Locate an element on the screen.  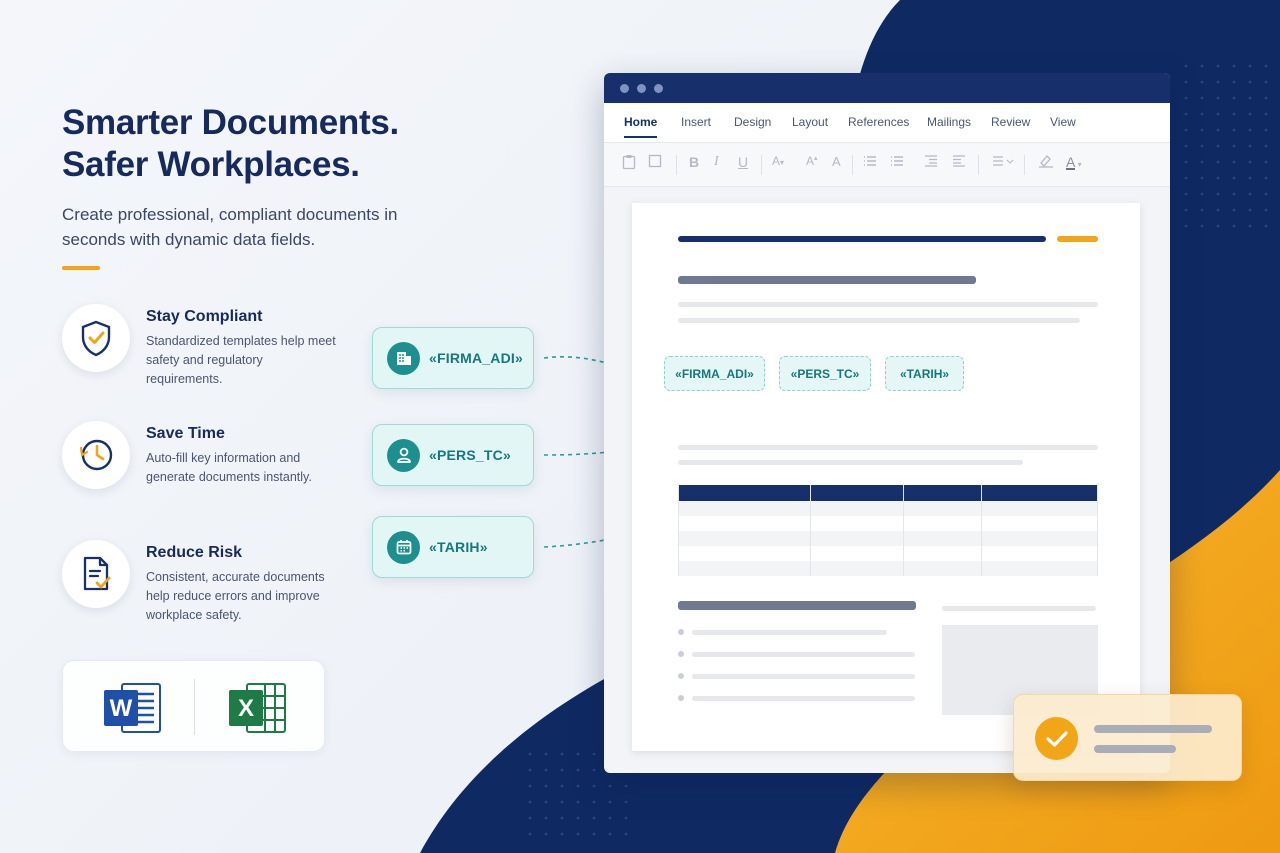
apps-divider is located at coordinates (194, 707).